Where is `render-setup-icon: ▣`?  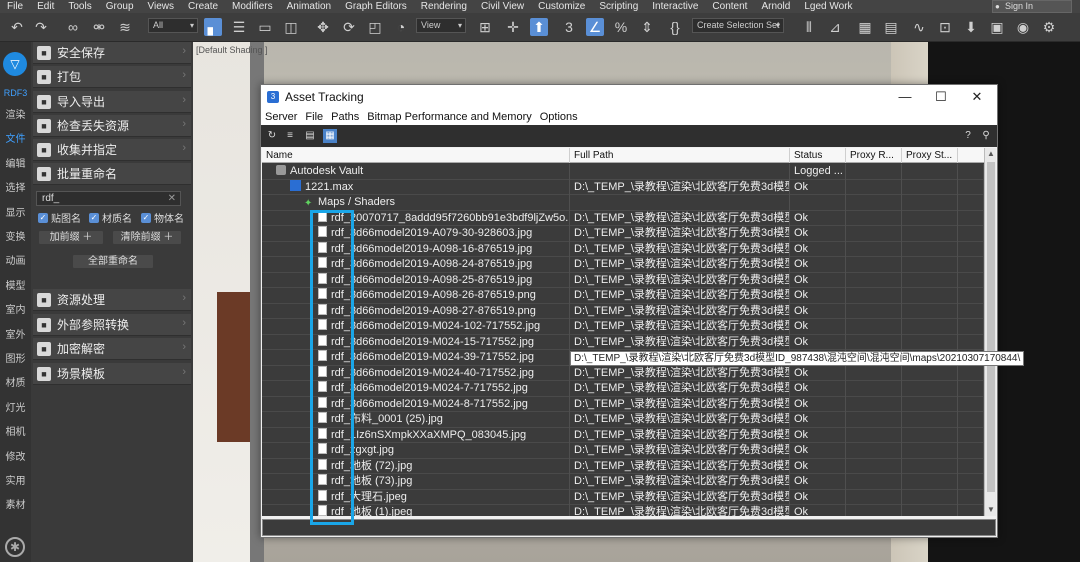 render-setup-icon: ▣ is located at coordinates (997, 27).